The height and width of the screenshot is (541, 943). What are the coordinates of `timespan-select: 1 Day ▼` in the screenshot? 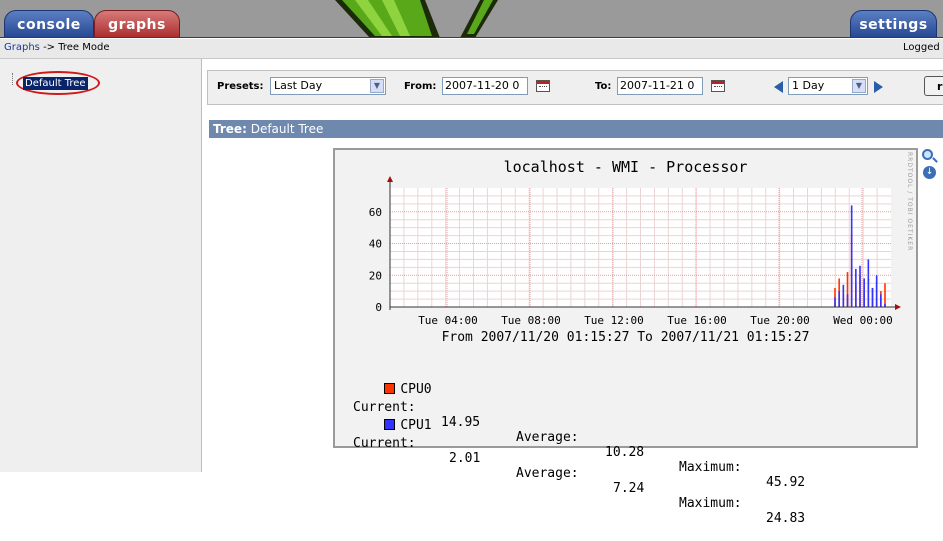 It's located at (828, 86).